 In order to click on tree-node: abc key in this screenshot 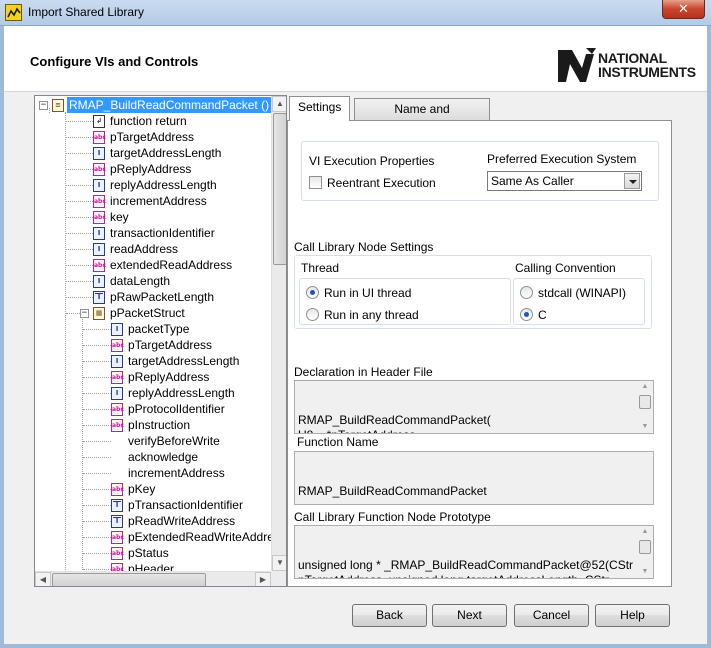, I will do `click(112, 217)`.